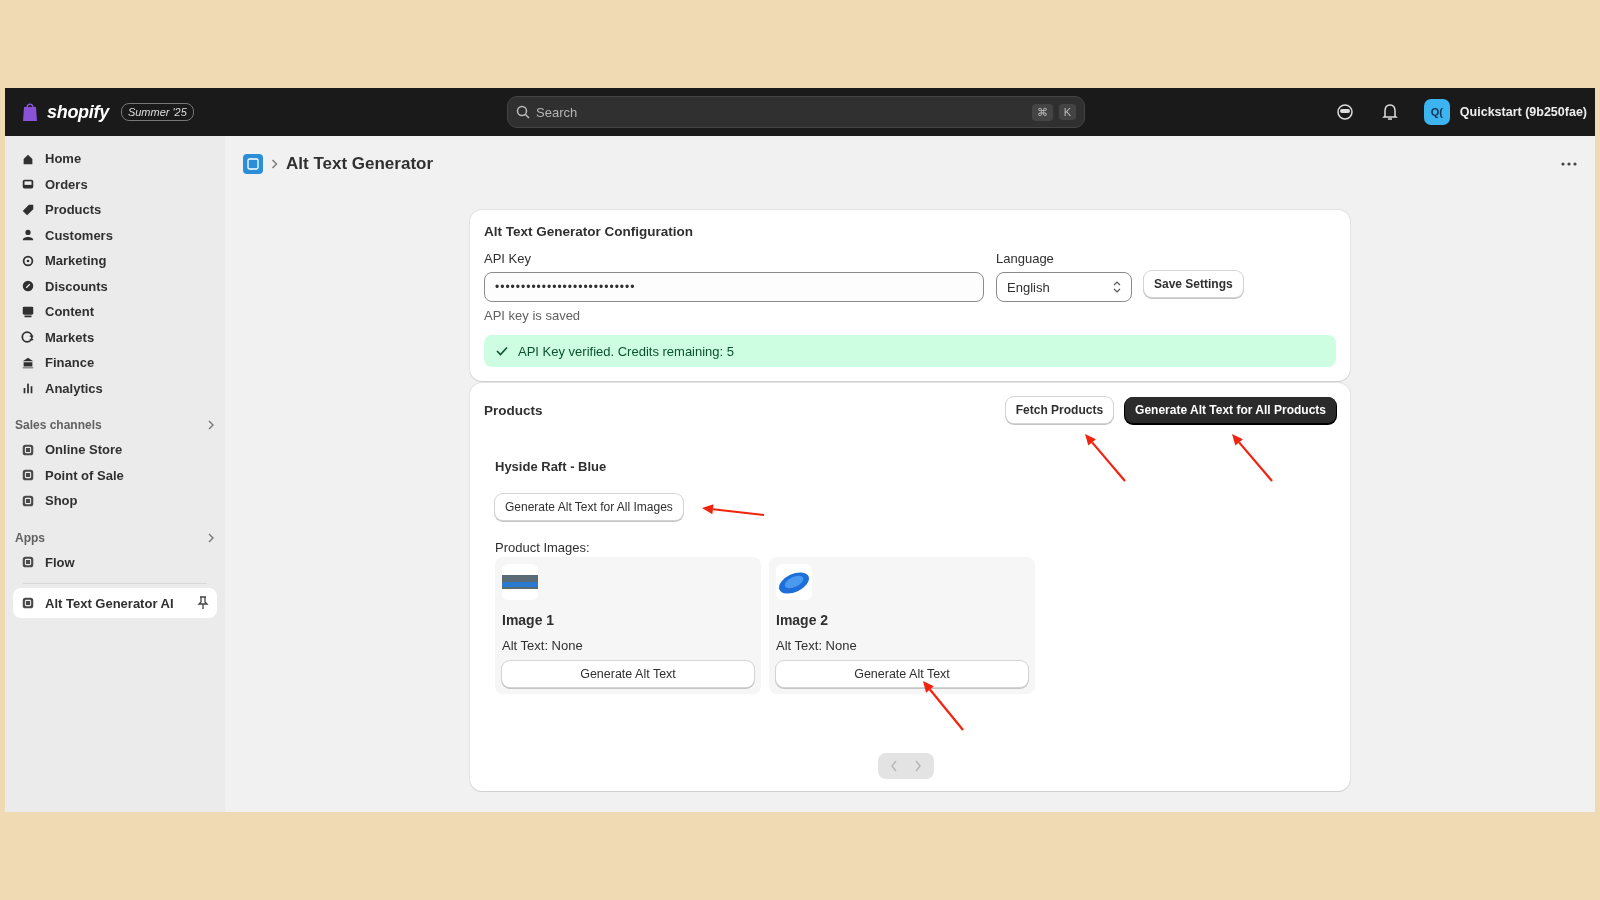  I want to click on nav-item: Flow, so click(115, 562).